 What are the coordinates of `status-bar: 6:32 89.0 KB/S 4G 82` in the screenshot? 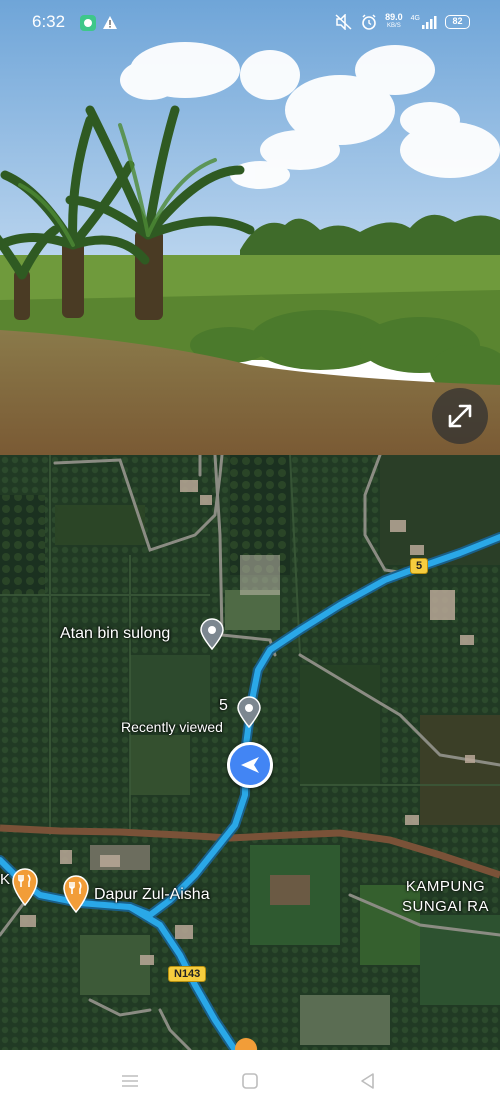 It's located at (250, 20).